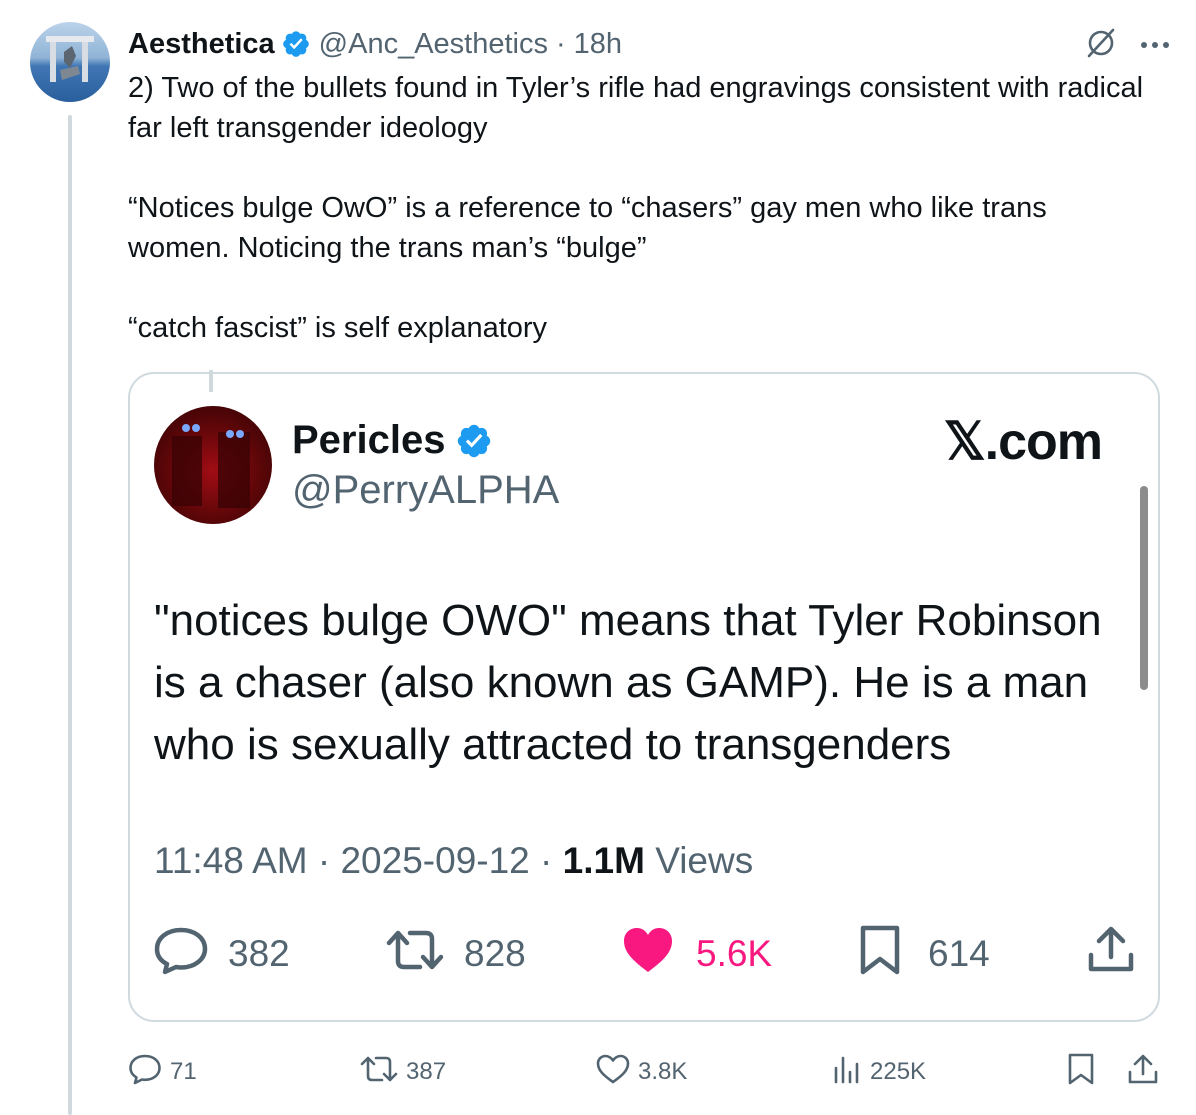 The width and height of the screenshot is (1196, 1115). What do you see at coordinates (456, 954) in the screenshot?
I see `quoted-repost-button: 828` at bounding box center [456, 954].